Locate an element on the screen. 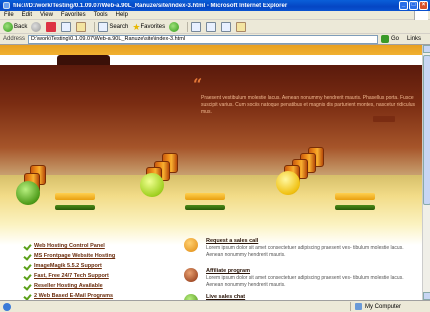  forward-arrow-icon is located at coordinates (36, 26).